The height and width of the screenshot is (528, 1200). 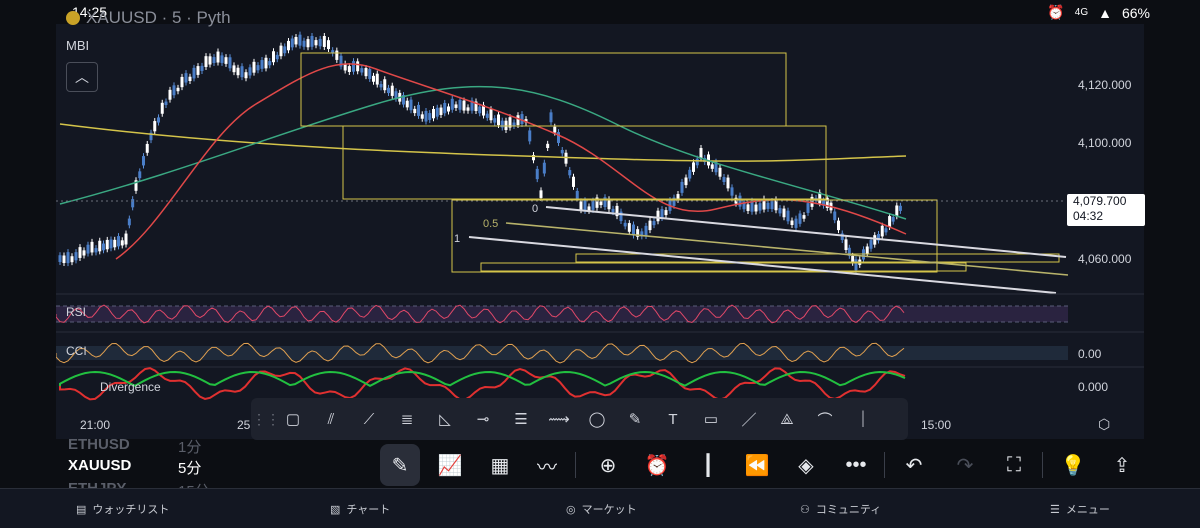 I want to click on share-icon: ⇪, so click(x=1122, y=465).